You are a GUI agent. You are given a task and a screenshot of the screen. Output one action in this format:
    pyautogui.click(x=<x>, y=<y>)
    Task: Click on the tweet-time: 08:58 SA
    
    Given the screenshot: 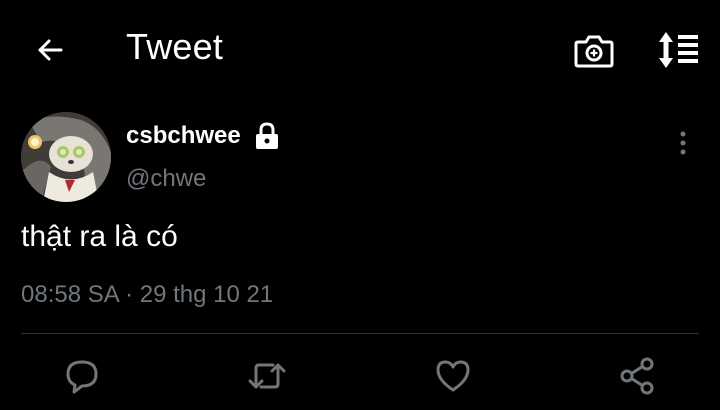 What is the action you would take?
    pyautogui.click(x=70, y=294)
    